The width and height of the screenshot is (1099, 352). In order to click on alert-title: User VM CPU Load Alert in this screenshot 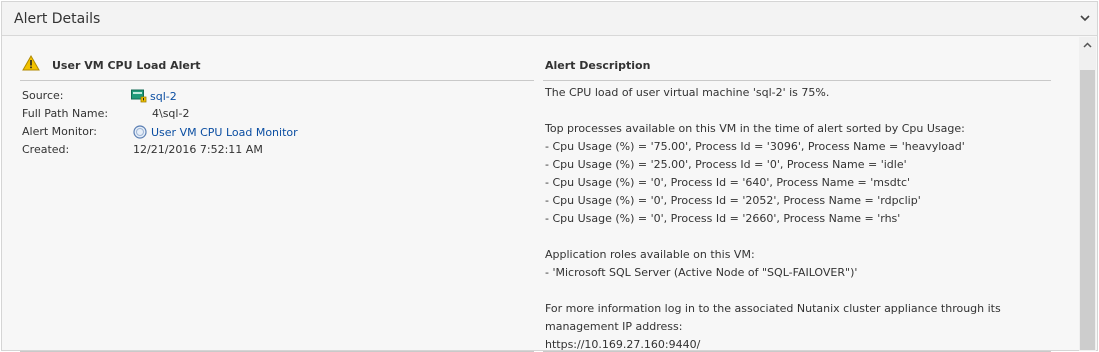, I will do `click(126, 65)`.